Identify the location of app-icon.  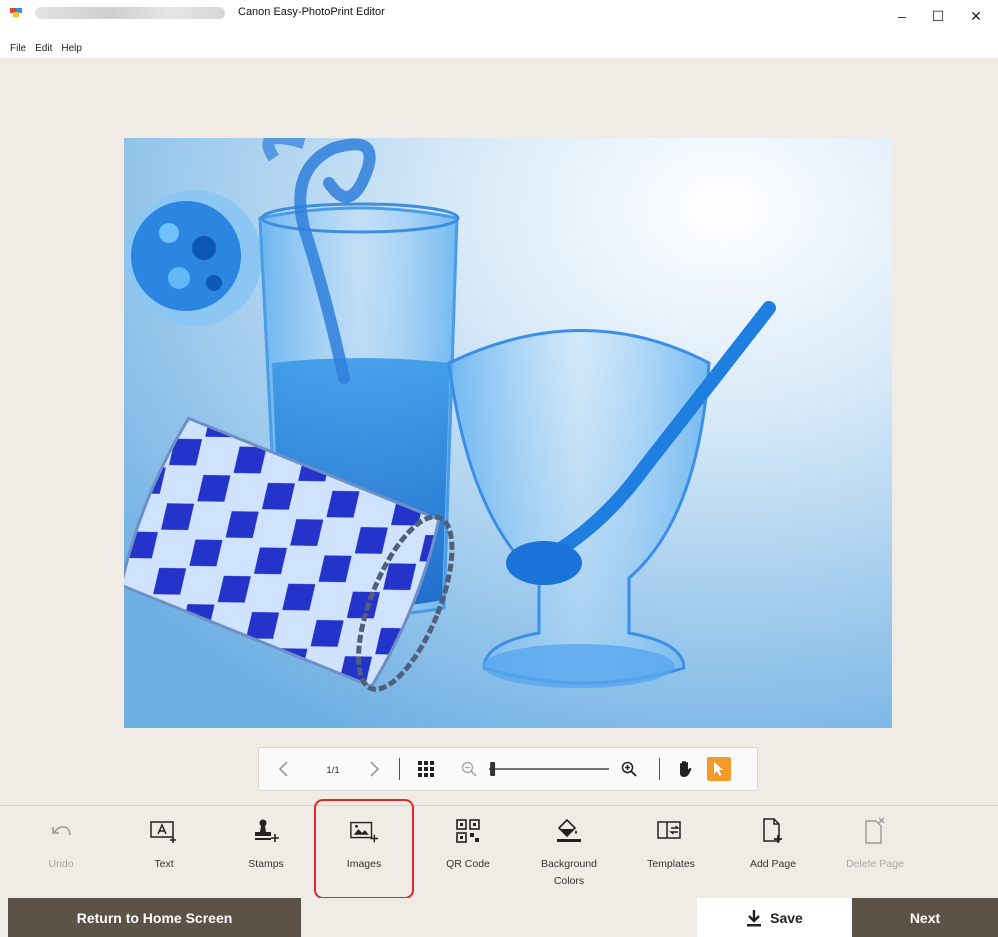
(16, 12).